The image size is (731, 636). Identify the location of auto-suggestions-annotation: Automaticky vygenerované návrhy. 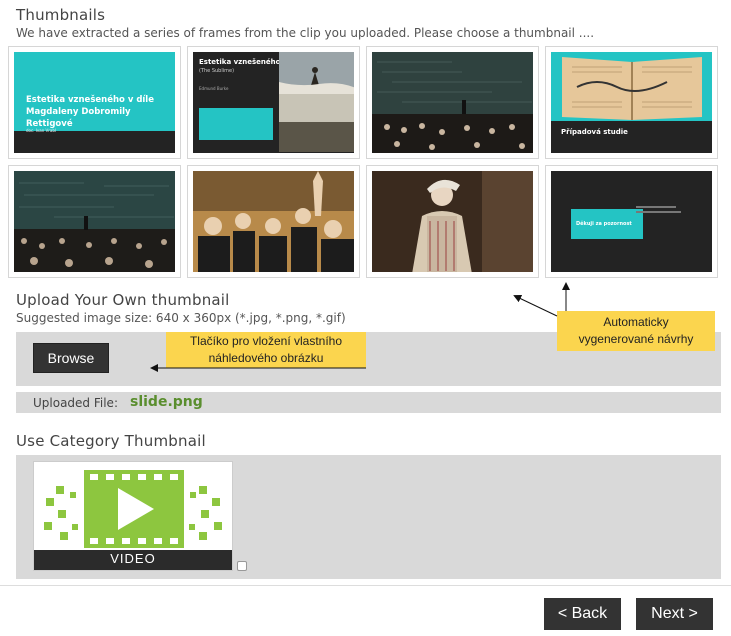
(636, 331).